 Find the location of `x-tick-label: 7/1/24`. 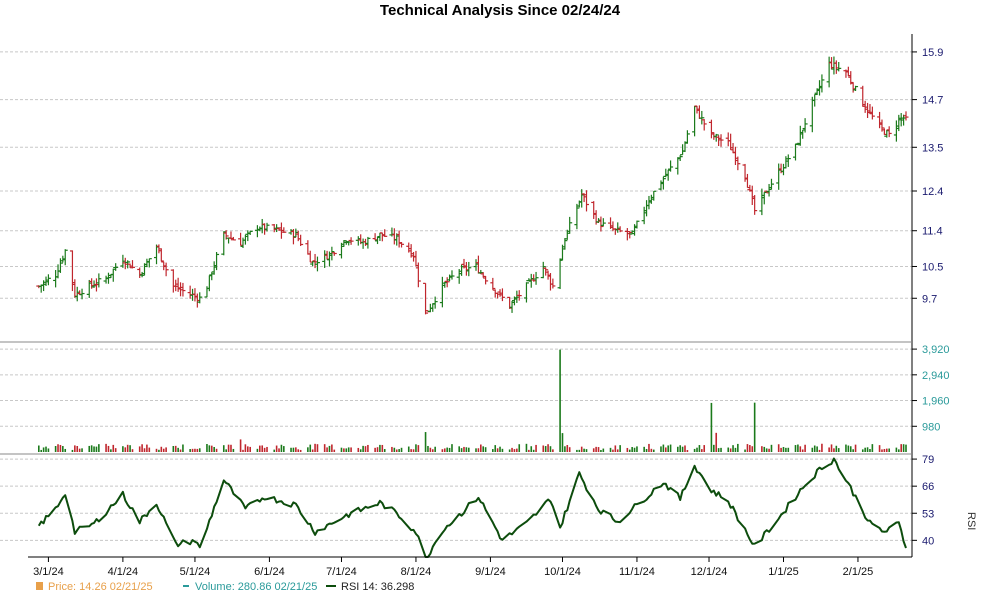

x-tick-label: 7/1/24 is located at coordinates (341, 572).